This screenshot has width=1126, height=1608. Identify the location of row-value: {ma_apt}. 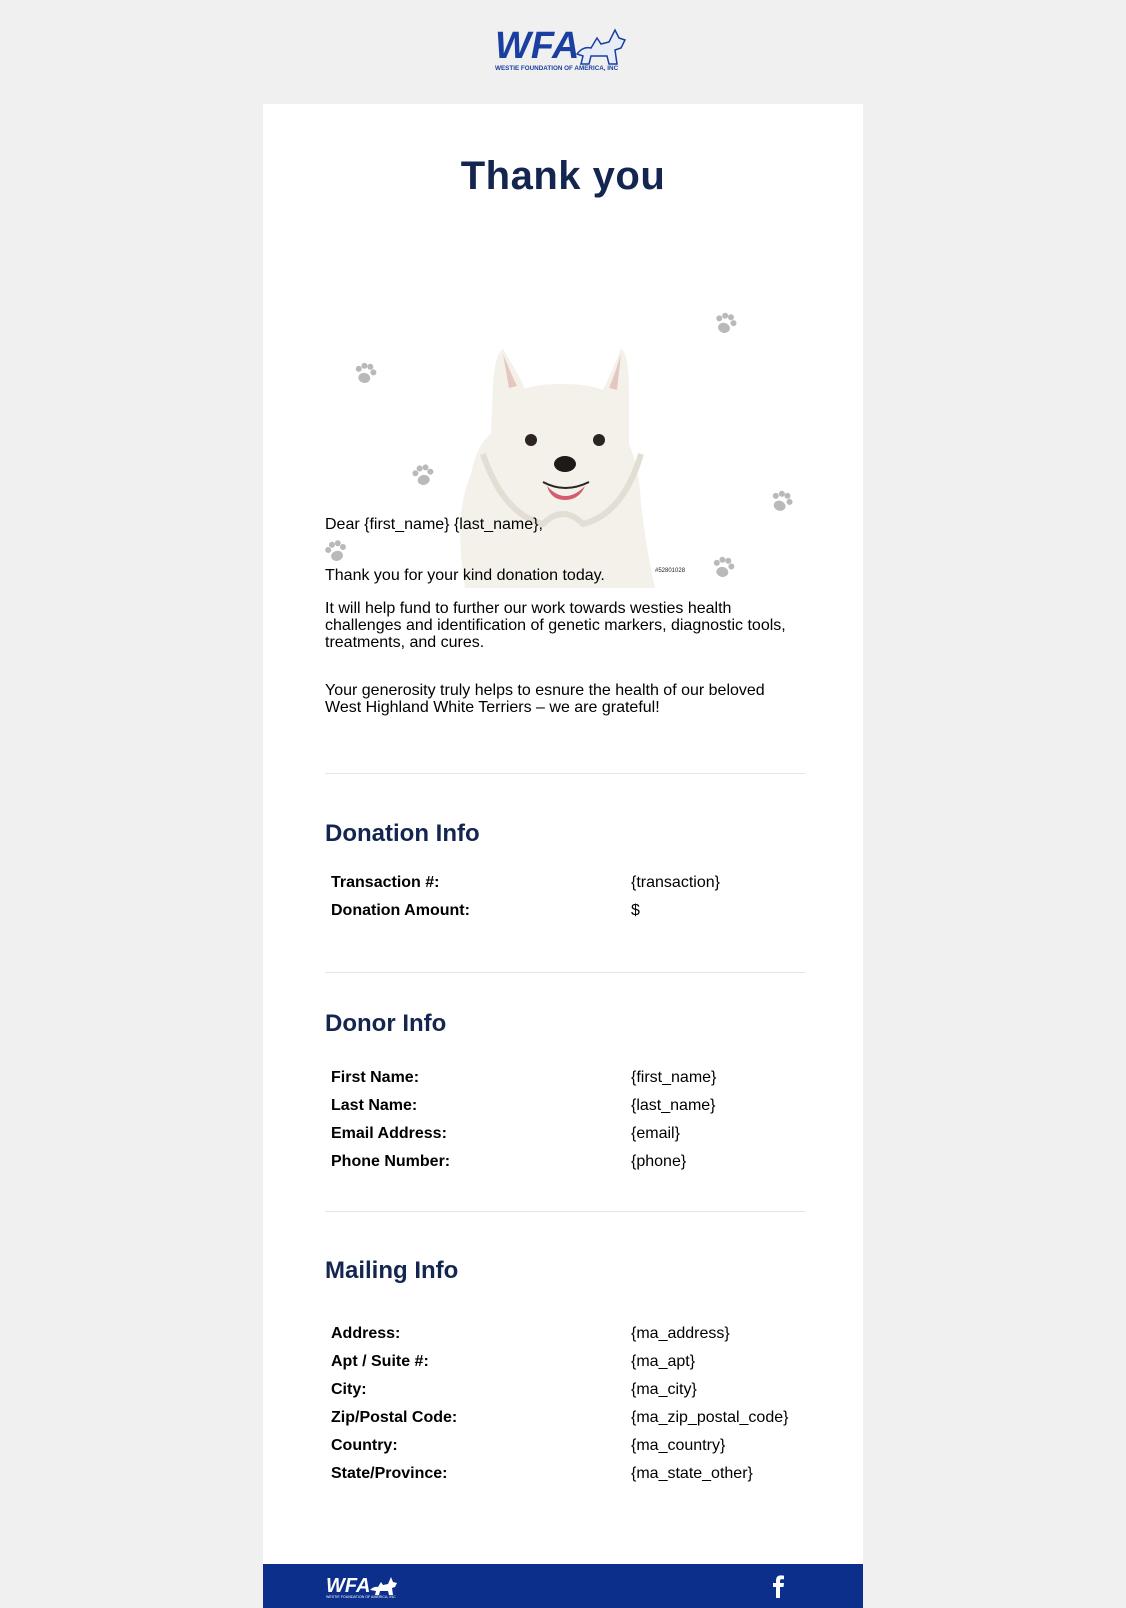
(663, 1361).